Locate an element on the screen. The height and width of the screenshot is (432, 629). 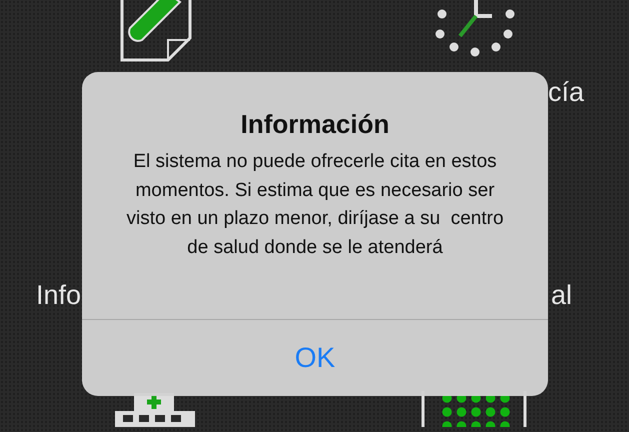
alert-title: Información is located at coordinates (315, 124).